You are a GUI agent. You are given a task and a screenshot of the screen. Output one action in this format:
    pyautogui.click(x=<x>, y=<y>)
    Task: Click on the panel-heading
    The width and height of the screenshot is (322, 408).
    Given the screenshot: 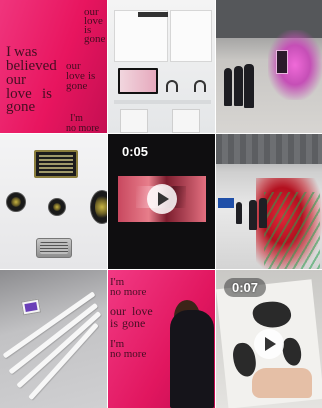 What is the action you would take?
    pyautogui.click(x=153, y=14)
    